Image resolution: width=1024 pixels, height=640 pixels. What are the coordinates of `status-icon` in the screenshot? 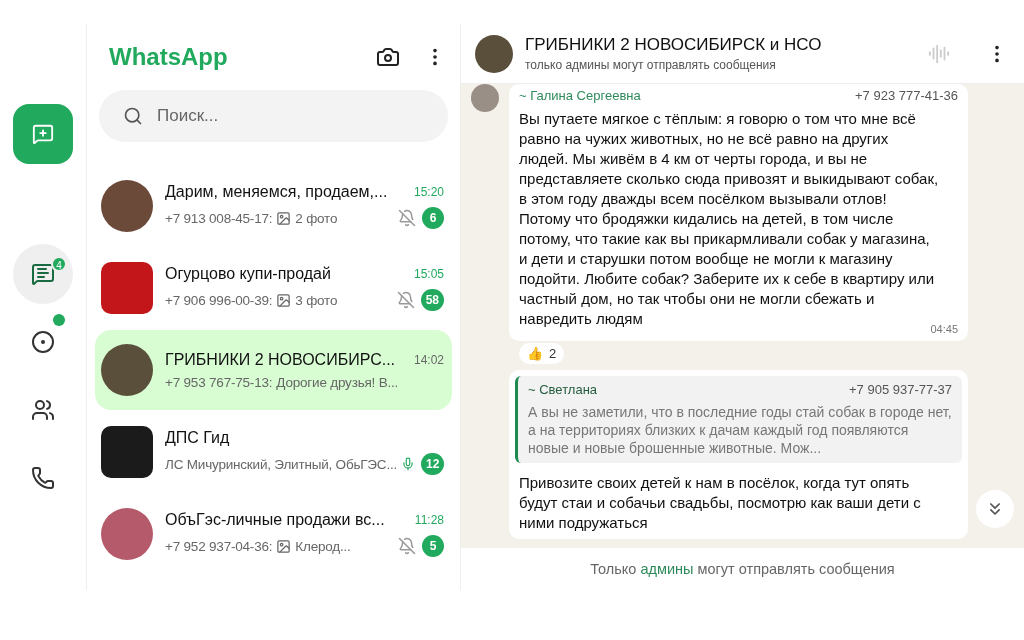 It's located at (43, 342).